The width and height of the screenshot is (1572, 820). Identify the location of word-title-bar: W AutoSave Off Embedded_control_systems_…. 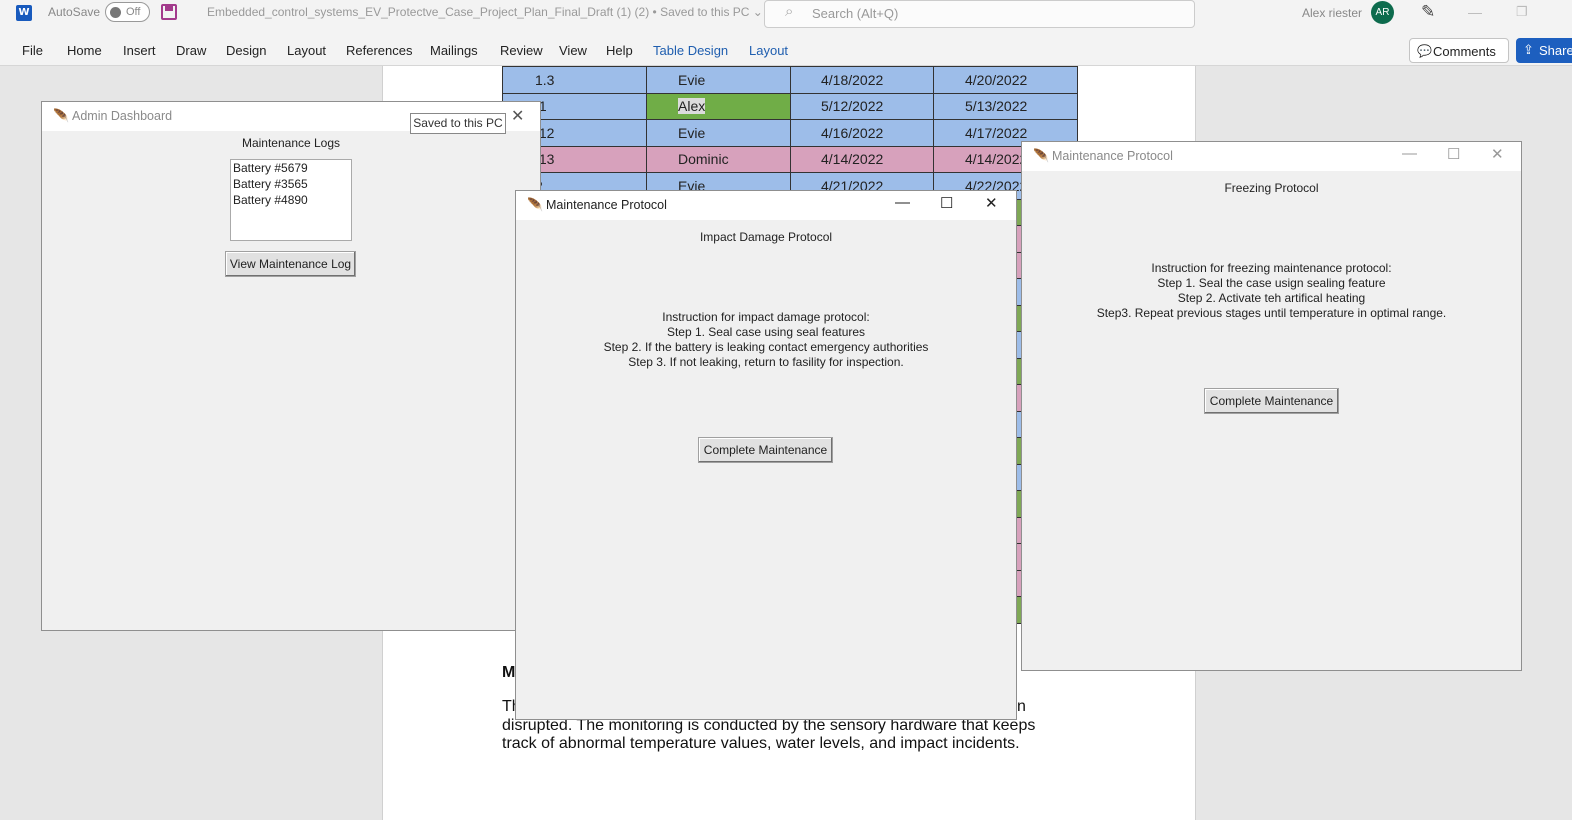
(786, 14).